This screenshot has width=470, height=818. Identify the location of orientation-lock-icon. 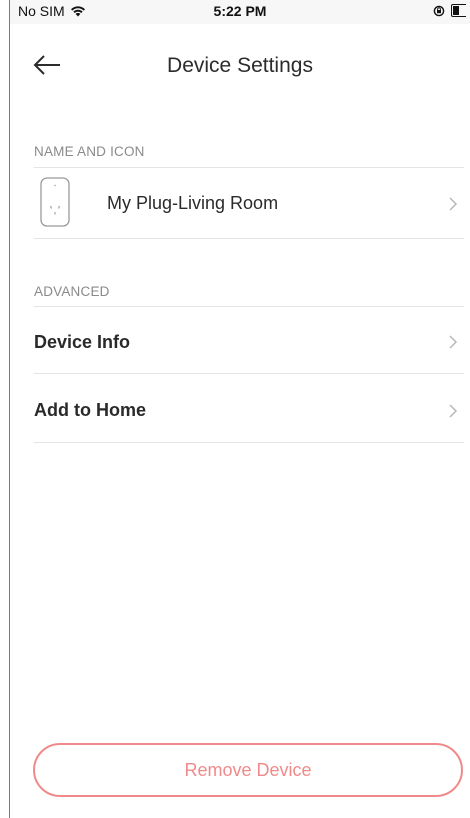
(439, 10).